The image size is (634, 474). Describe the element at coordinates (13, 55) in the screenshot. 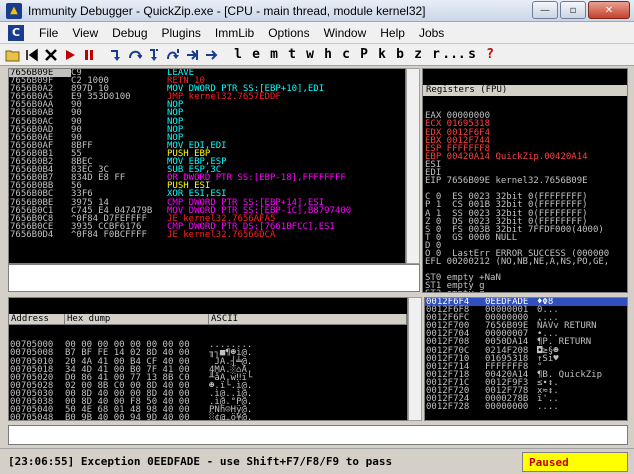

I see `open-icon` at that location.